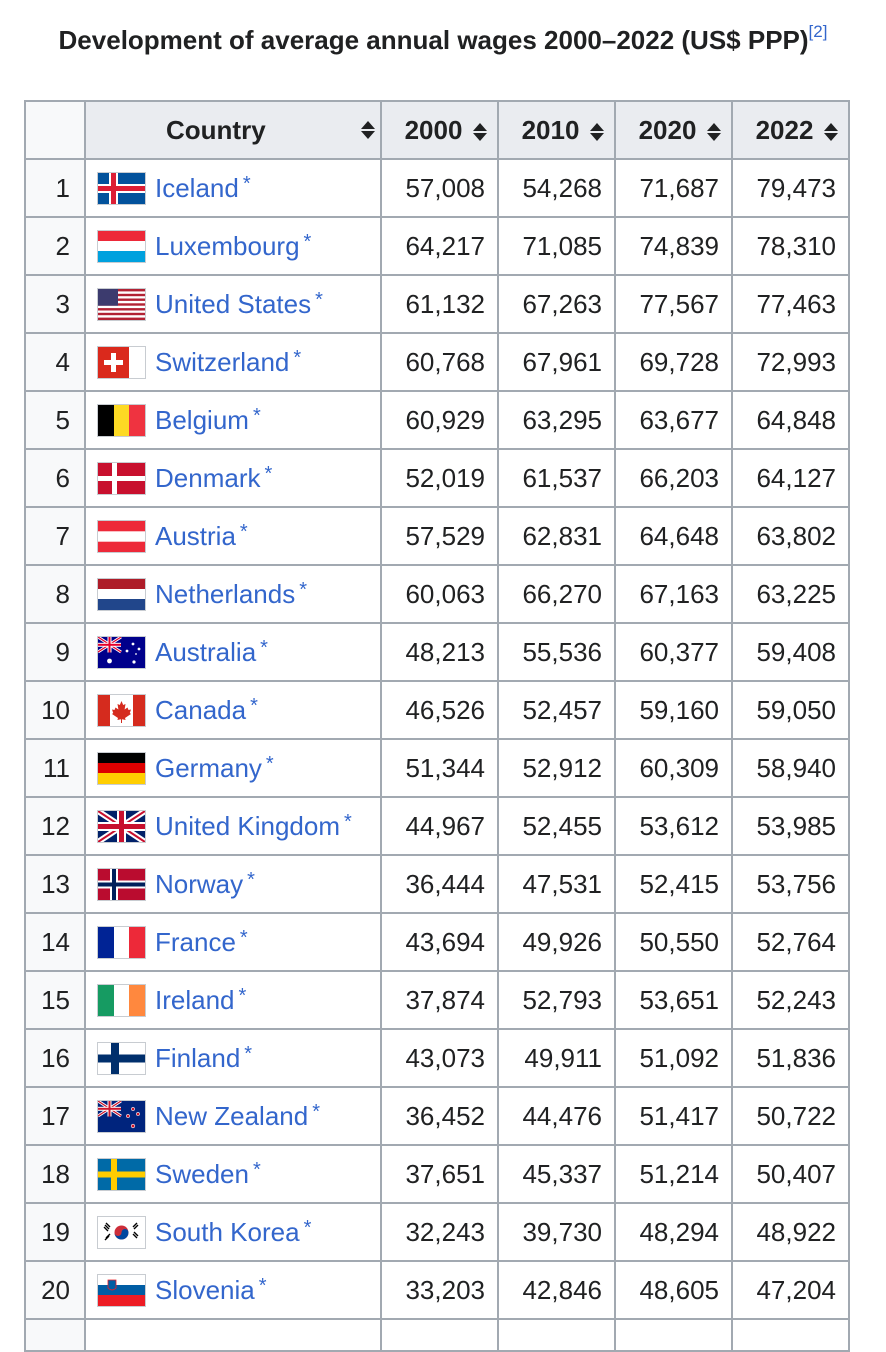  What do you see at coordinates (247, 826) in the screenshot?
I see `country-link: United Kingdom` at bounding box center [247, 826].